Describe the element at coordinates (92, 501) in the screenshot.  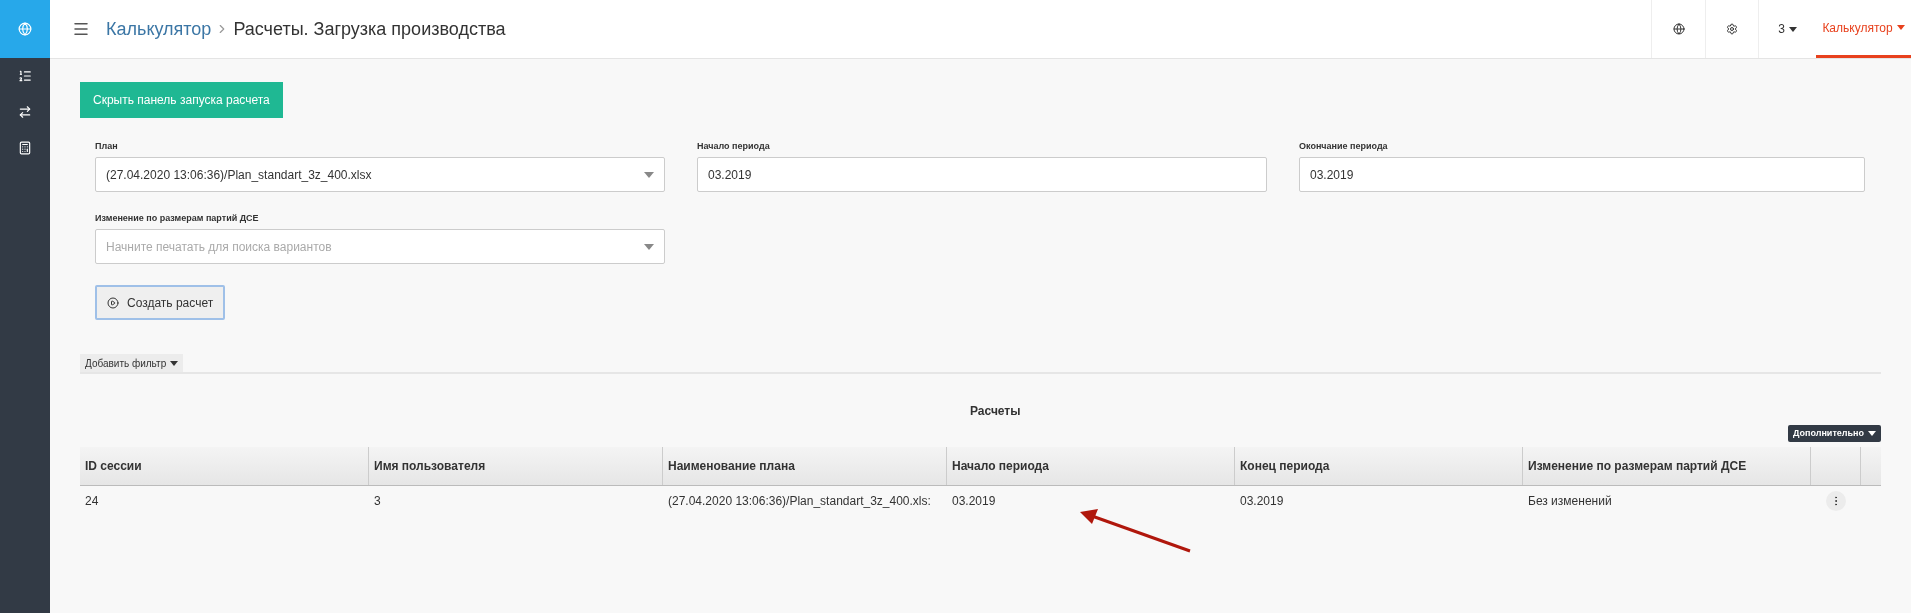
I see `table-cell-text: 24` at that location.